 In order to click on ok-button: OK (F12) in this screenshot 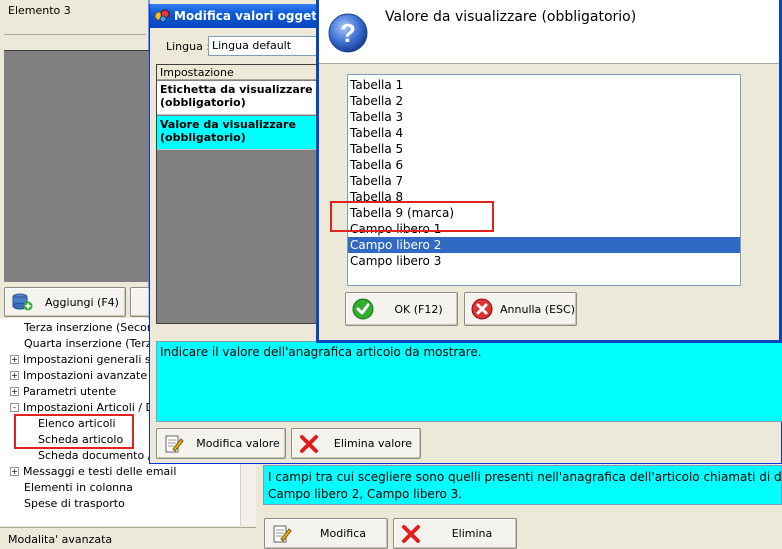, I will do `click(401, 309)`.